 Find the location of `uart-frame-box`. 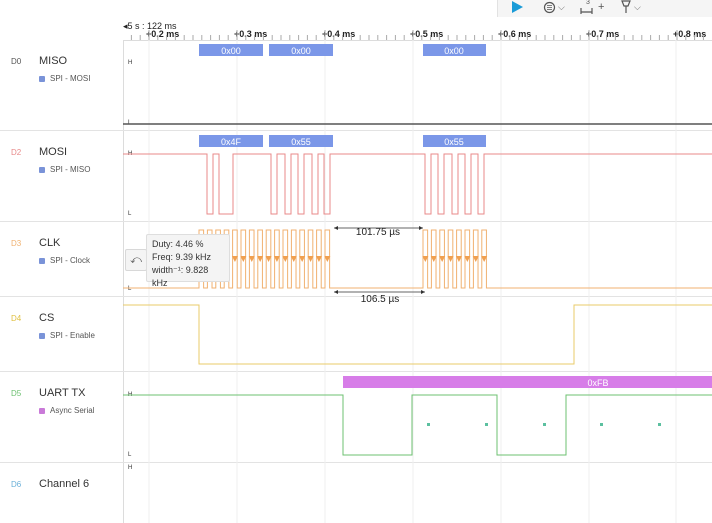

uart-frame-box is located at coordinates (527, 382).